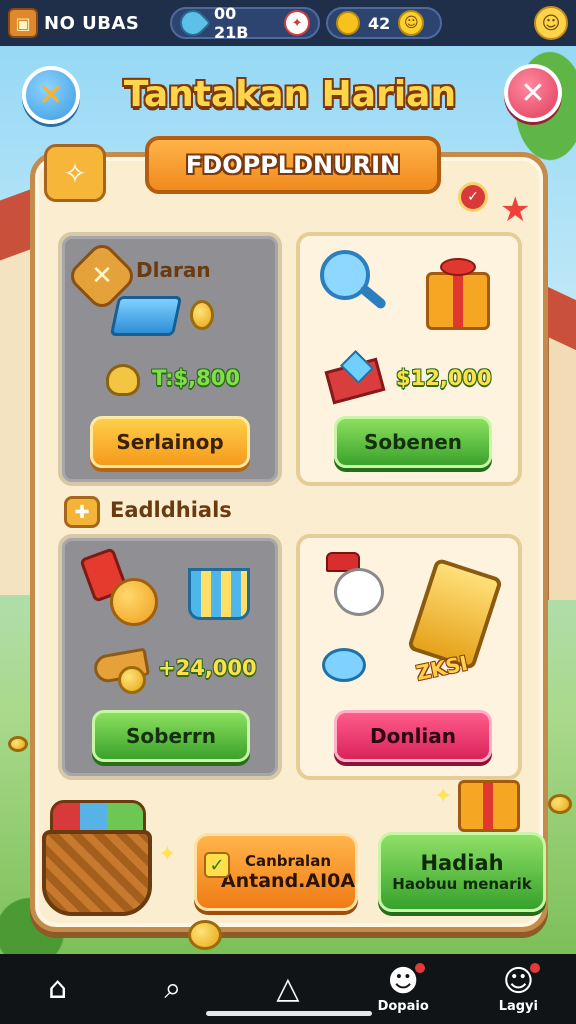 The height and width of the screenshot is (1024, 576). What do you see at coordinates (171, 736) in the screenshot?
I see `card-action-button: Soberrn` at bounding box center [171, 736].